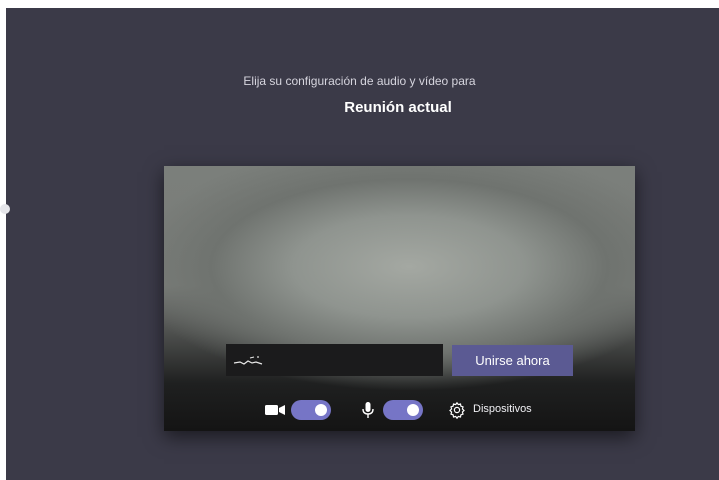 This screenshot has height=480, width=719. Describe the element at coordinates (502, 409) in the screenshot. I see `devices-label: Dispositivos` at that location.